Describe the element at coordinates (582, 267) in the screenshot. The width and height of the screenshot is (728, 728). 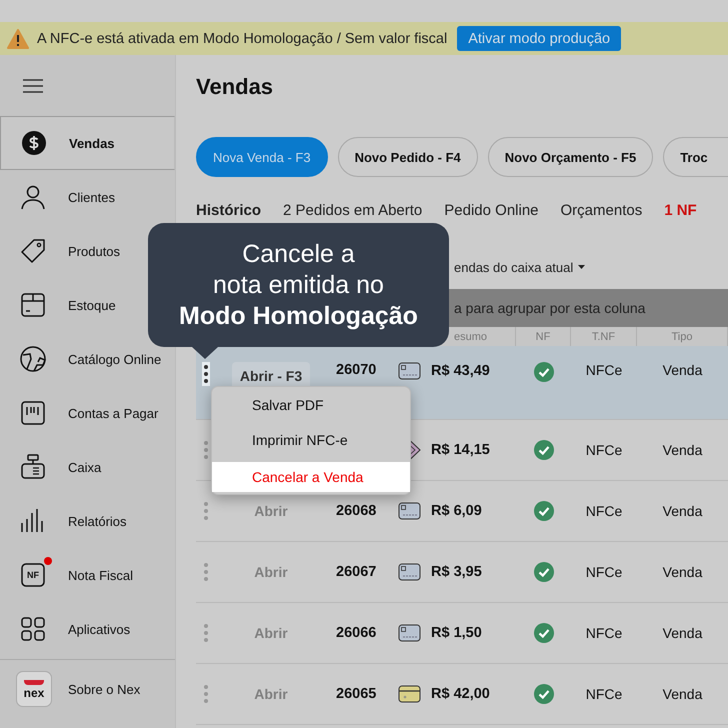
I see `caret-icon` at that location.